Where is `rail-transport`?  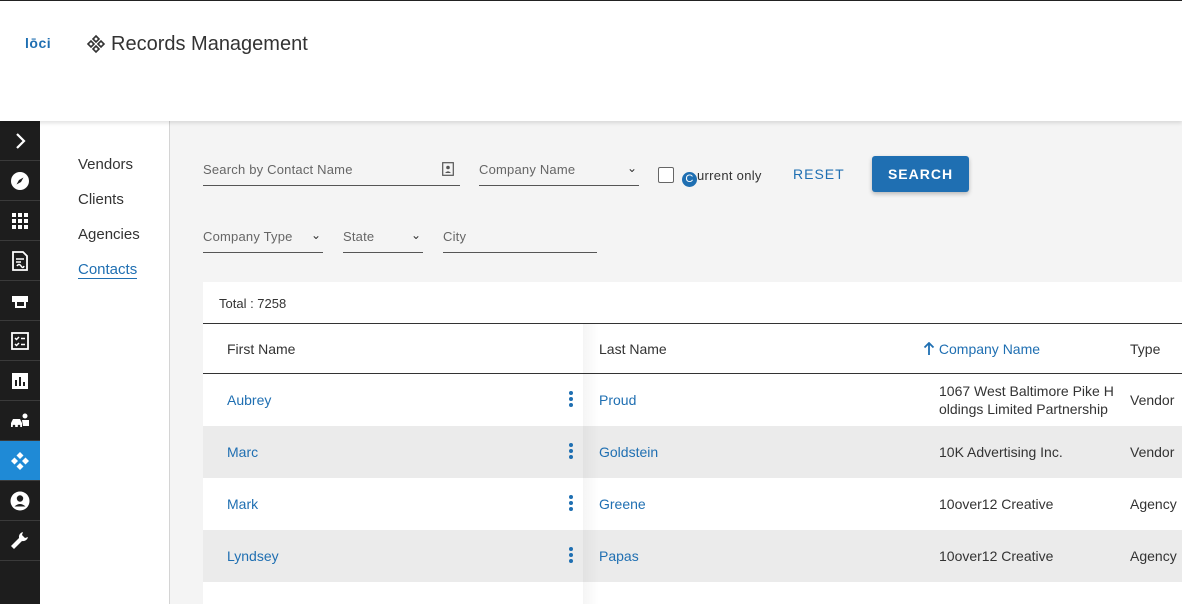 rail-transport is located at coordinates (20, 421).